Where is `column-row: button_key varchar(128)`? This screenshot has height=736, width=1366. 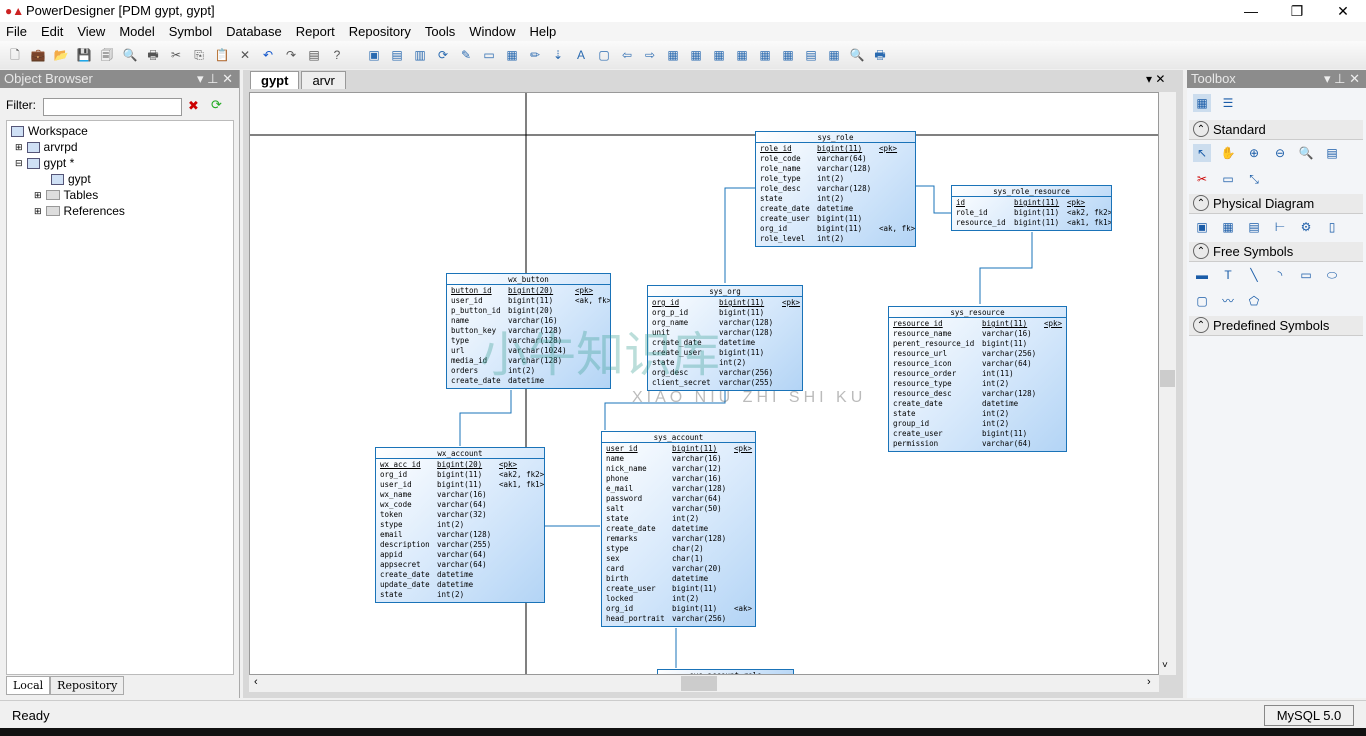 column-row: button_key varchar(128) is located at coordinates (528, 331).